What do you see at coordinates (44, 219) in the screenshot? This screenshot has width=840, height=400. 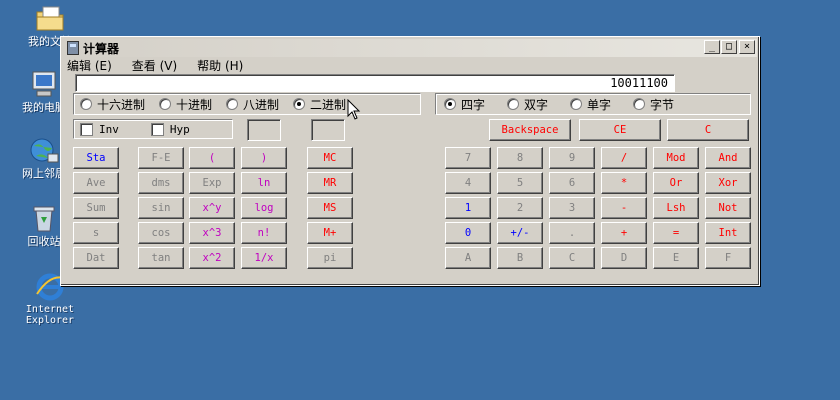 I see `recycle-bin-icon` at bounding box center [44, 219].